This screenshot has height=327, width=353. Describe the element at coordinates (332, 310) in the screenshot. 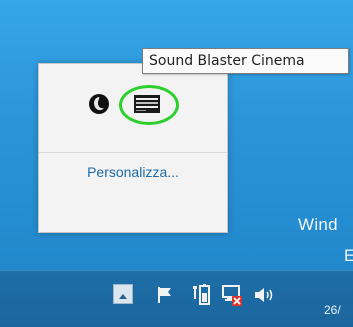

I see `clock-date: 26/` at that location.